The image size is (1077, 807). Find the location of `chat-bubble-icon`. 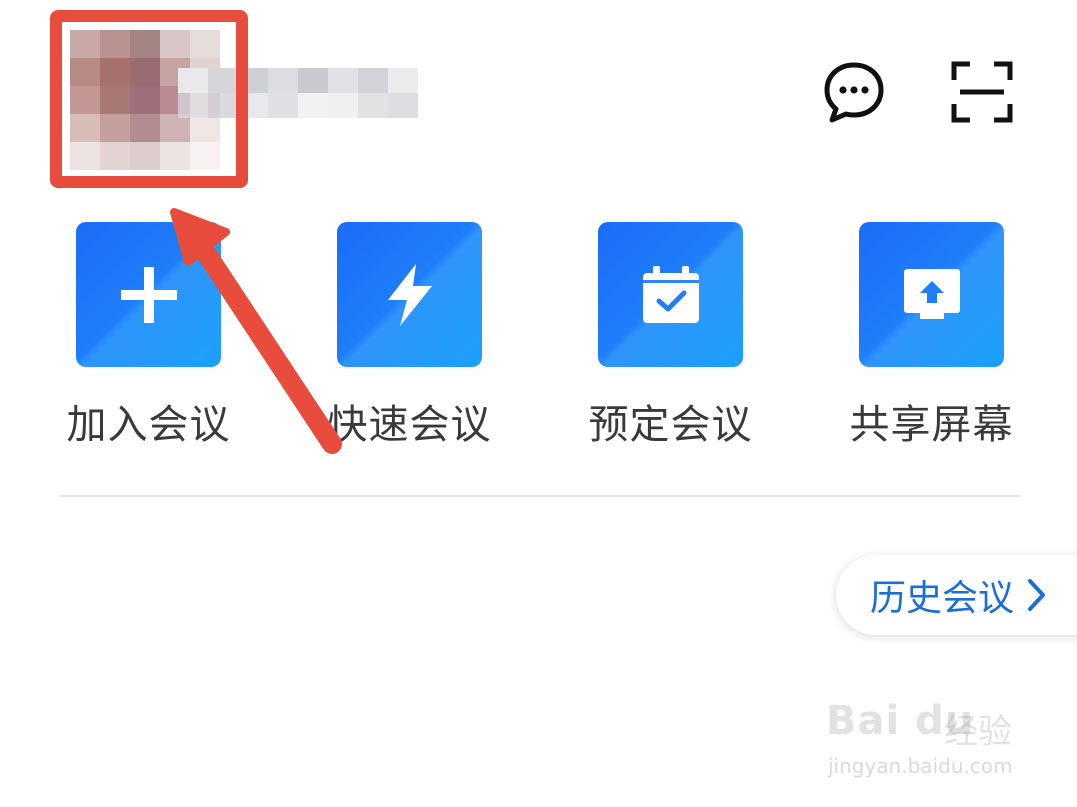

chat-bubble-icon is located at coordinates (854, 92).